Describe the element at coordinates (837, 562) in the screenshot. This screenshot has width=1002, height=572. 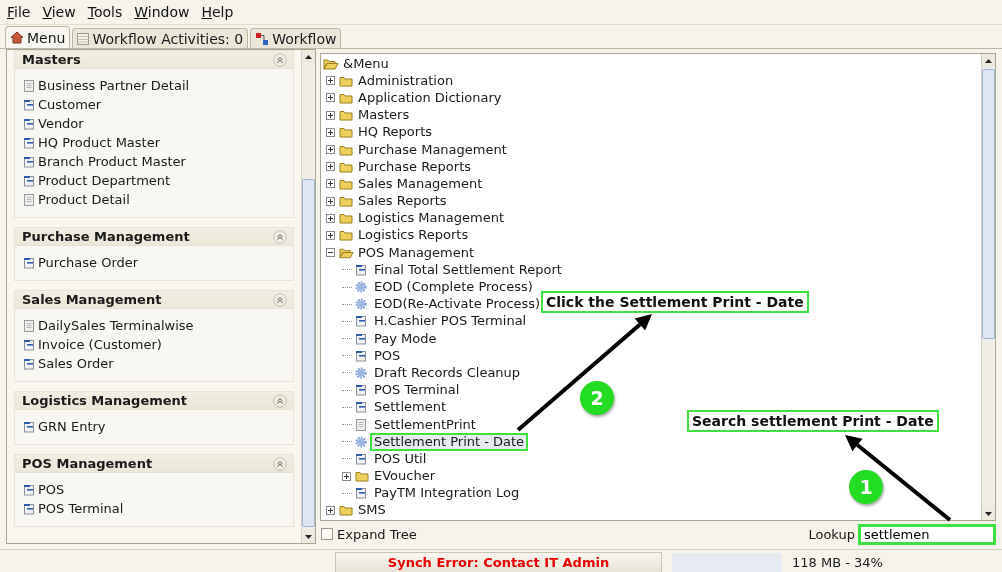
I see `memory-status: 118 MB - 34%` at that location.